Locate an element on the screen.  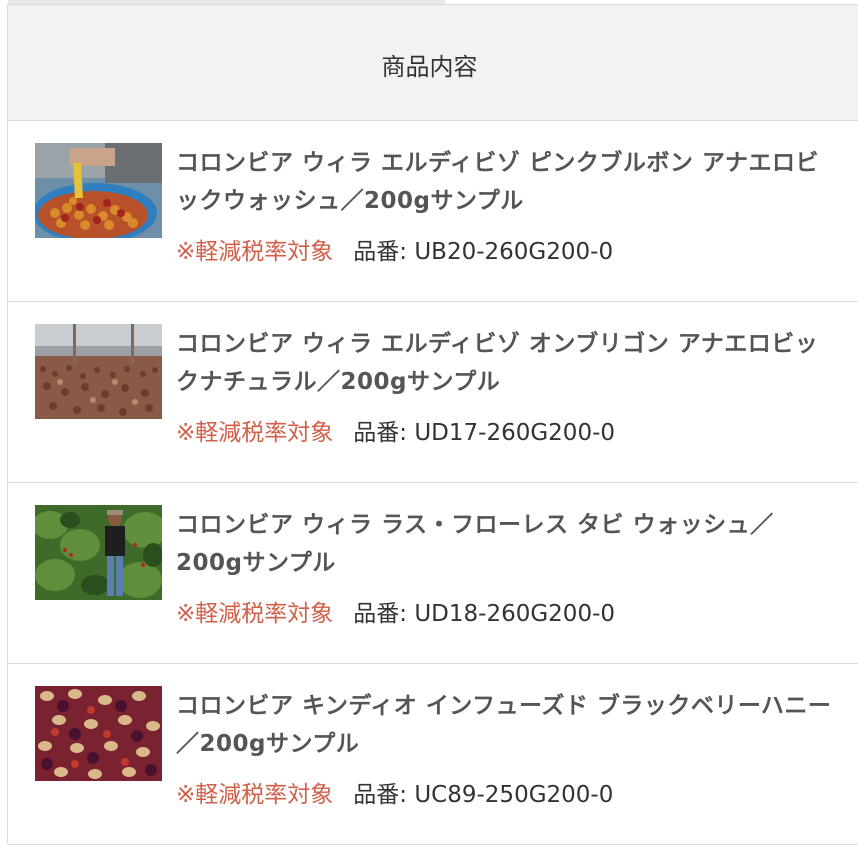
product-meta: ※軽減税率対象 品番: UD18-260G200-0 is located at coordinates (395, 611).